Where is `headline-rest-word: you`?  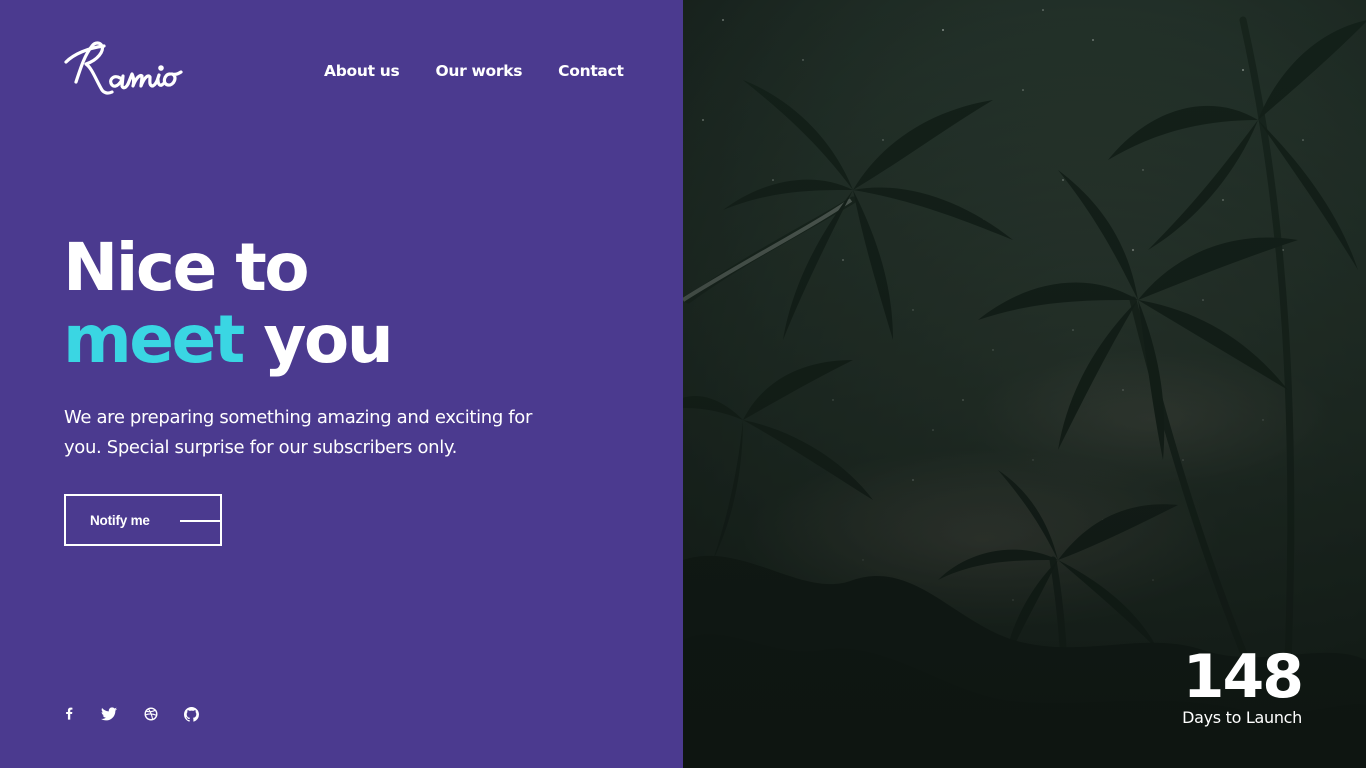
headline-rest-word: you is located at coordinates (328, 339).